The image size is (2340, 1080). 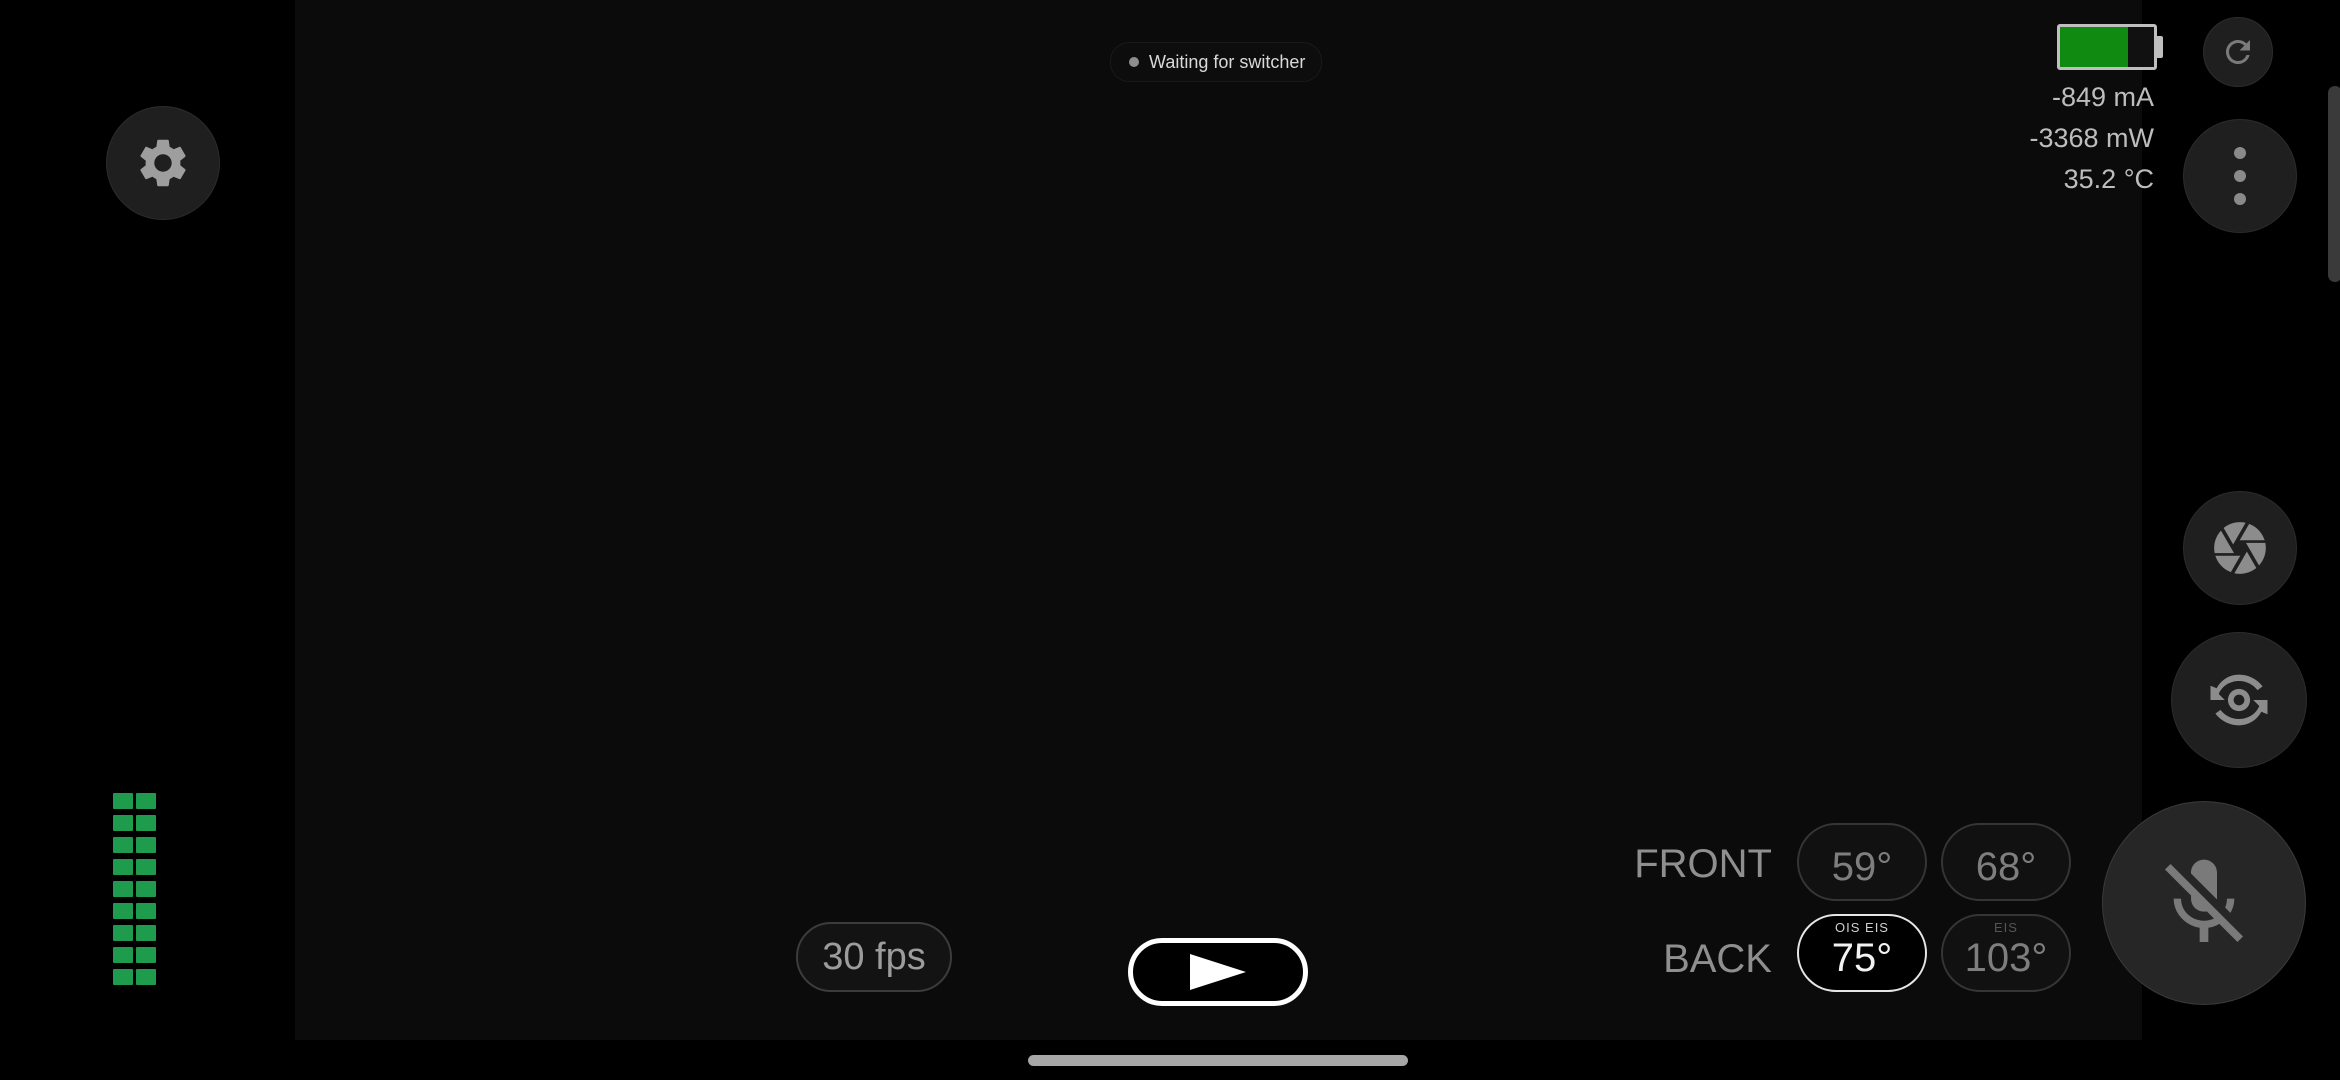 I want to click on battery-fill, so click(x=2094, y=47).